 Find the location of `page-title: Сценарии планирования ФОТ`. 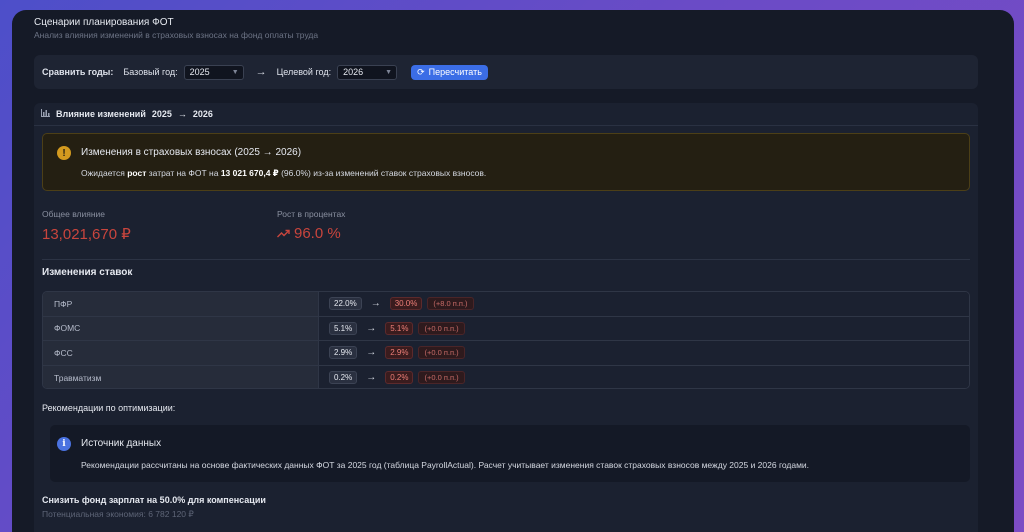

page-title: Сценарии планирования ФОТ is located at coordinates (104, 22).